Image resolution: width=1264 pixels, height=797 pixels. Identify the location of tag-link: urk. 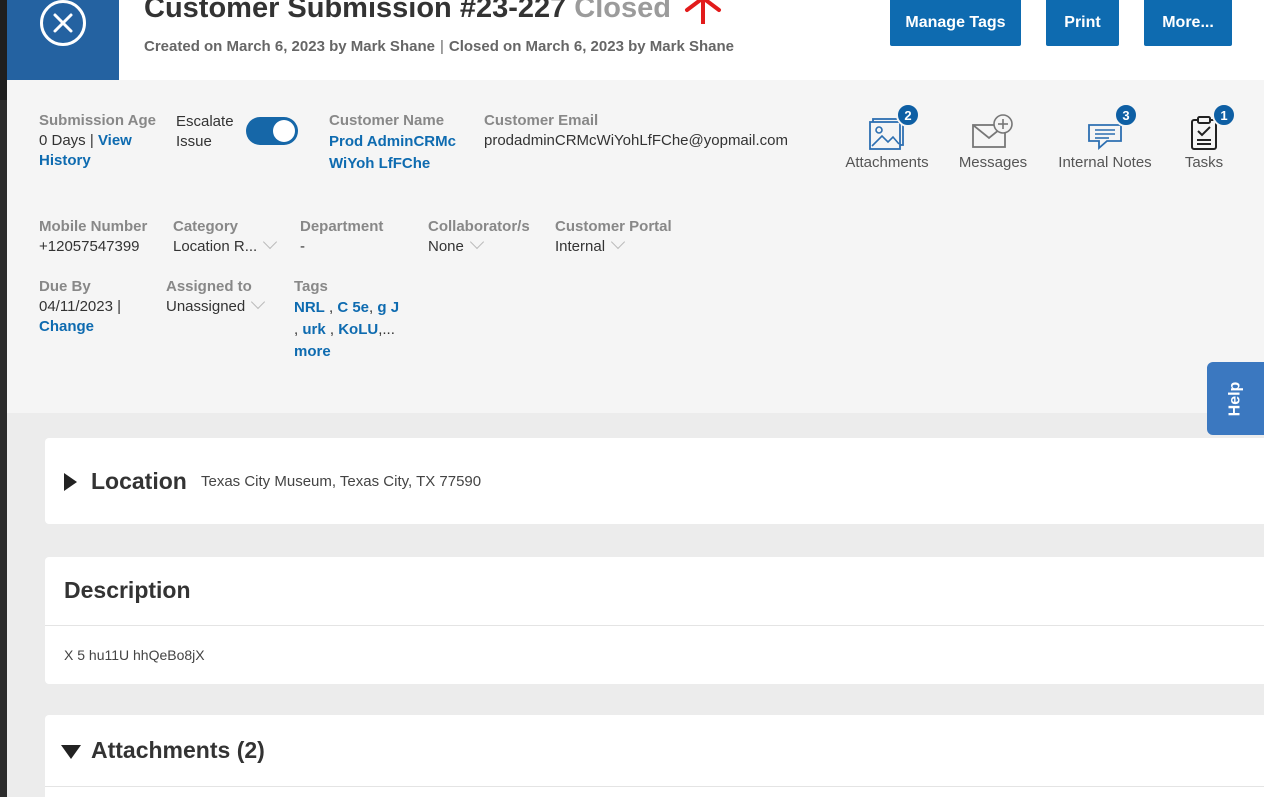
(313, 329).